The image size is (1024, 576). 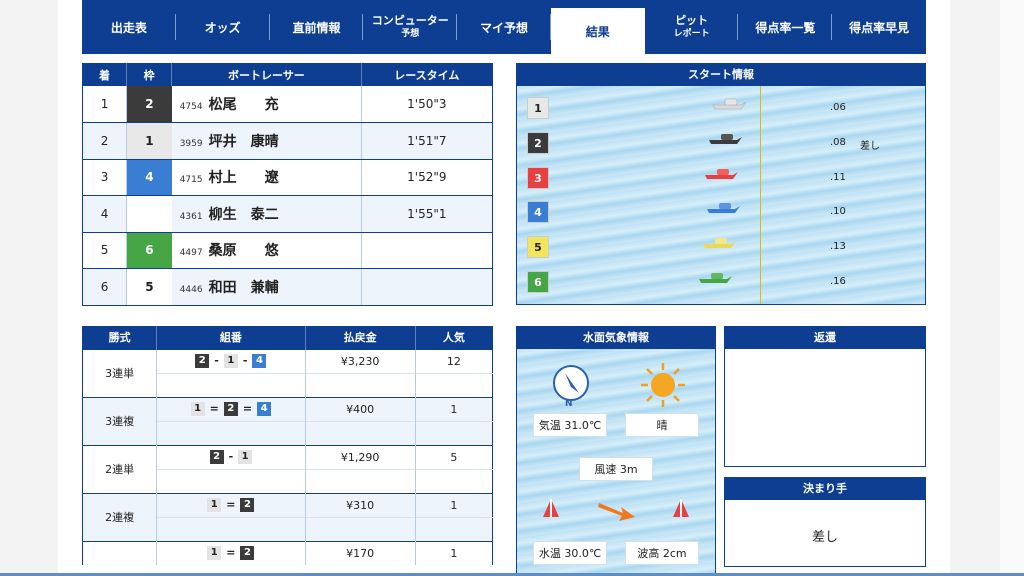 What do you see at coordinates (105, 214) in the screenshot?
I see `rank-cell: 4` at bounding box center [105, 214].